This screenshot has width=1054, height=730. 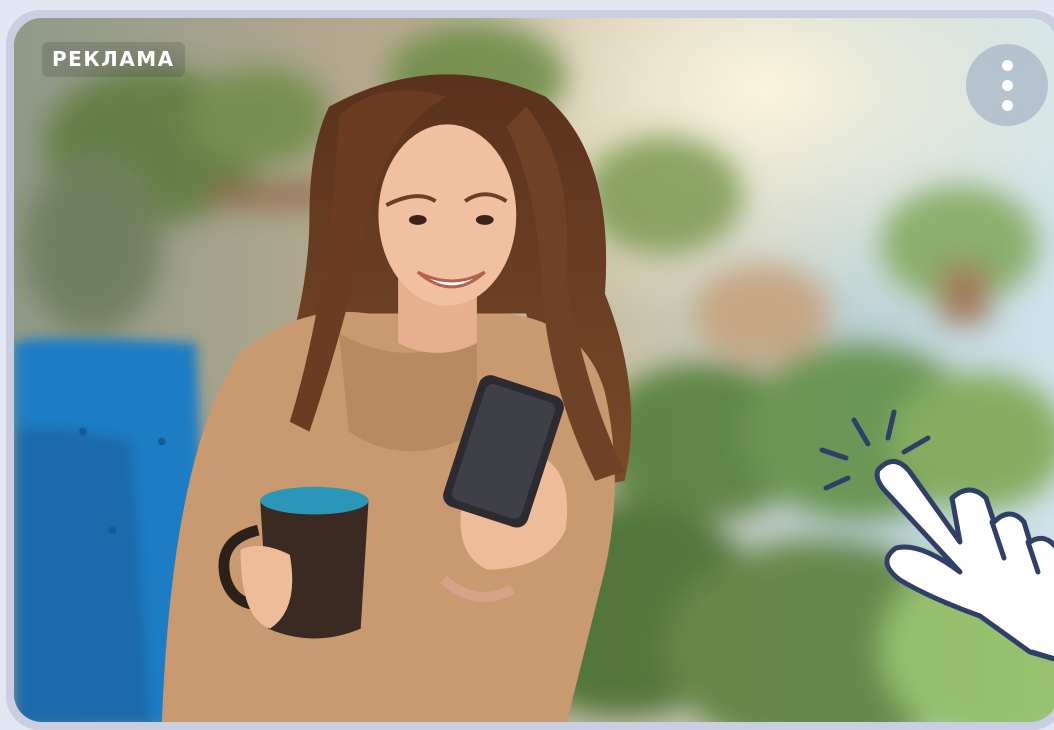 What do you see at coordinates (1007, 65) in the screenshot?
I see `more-vertical-icon` at bounding box center [1007, 65].